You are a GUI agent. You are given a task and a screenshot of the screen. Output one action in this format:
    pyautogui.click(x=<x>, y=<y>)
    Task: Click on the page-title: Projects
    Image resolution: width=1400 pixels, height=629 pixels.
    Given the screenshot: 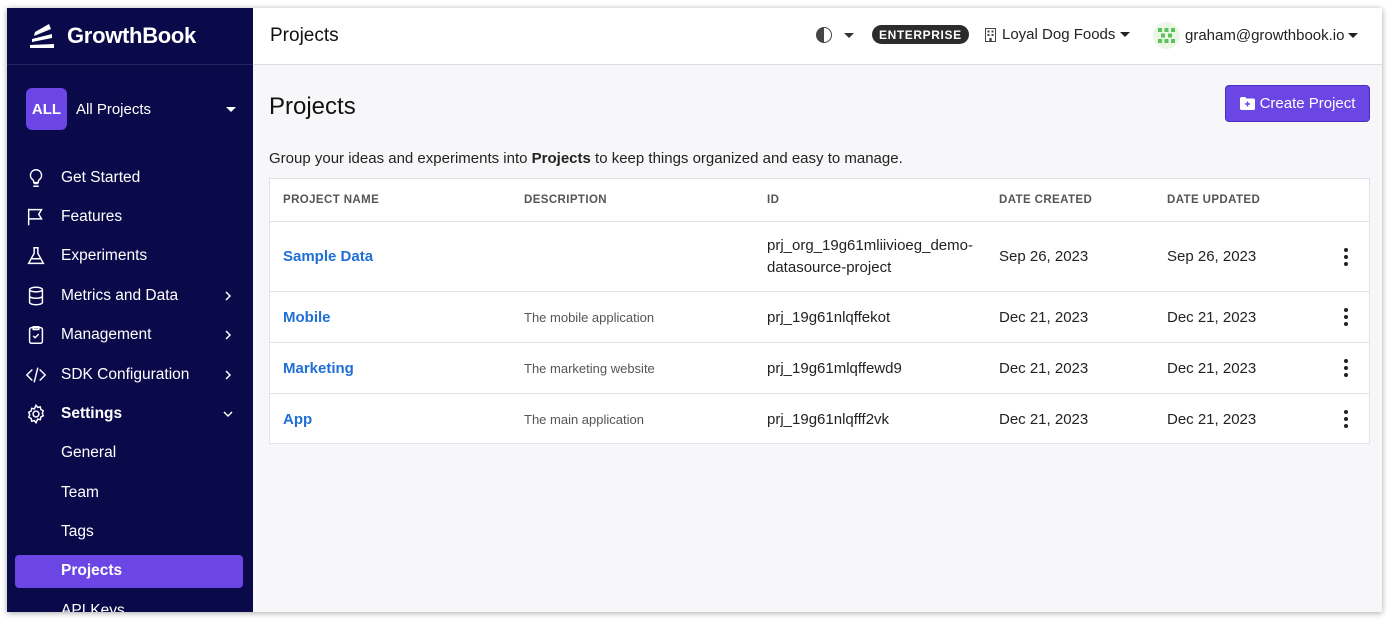 What is the action you would take?
    pyautogui.click(x=312, y=106)
    